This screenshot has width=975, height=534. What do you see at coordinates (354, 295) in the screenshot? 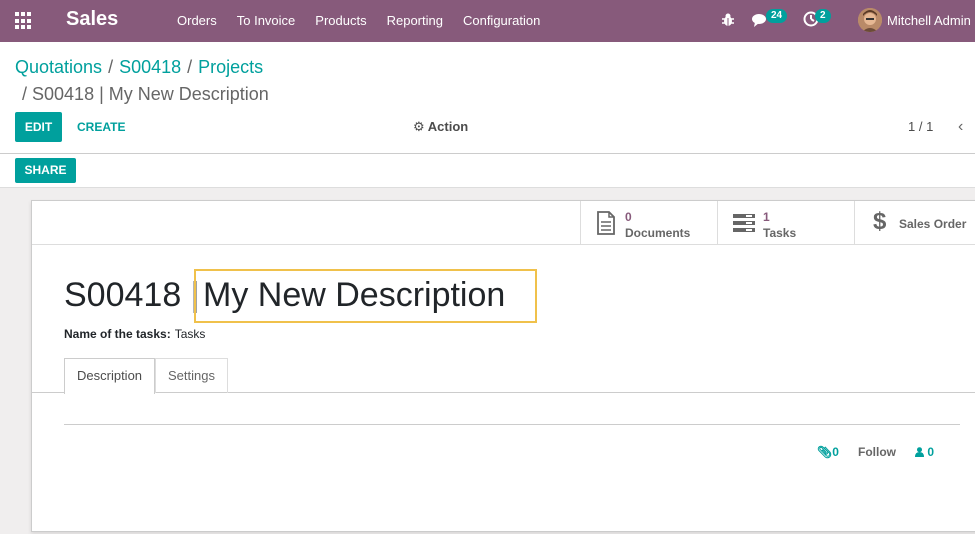
I see `title-input: My New Description` at bounding box center [354, 295].